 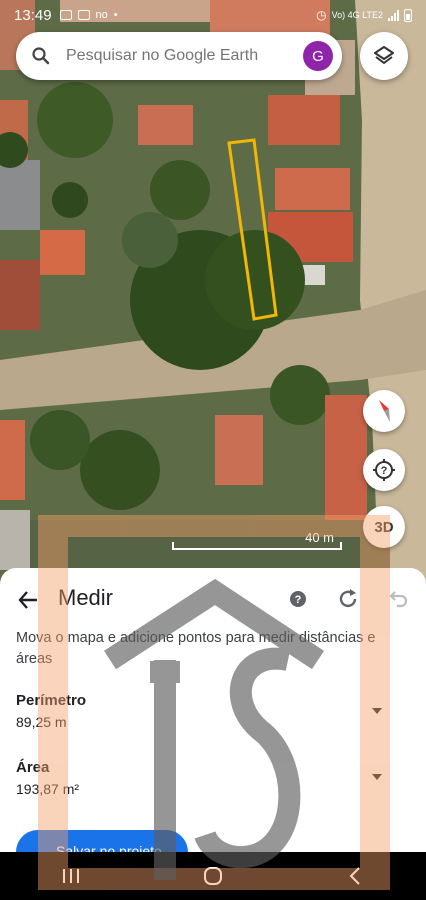 I want to click on search-bar: Pesquisar no Google Earth G, so click(x=179, y=56).